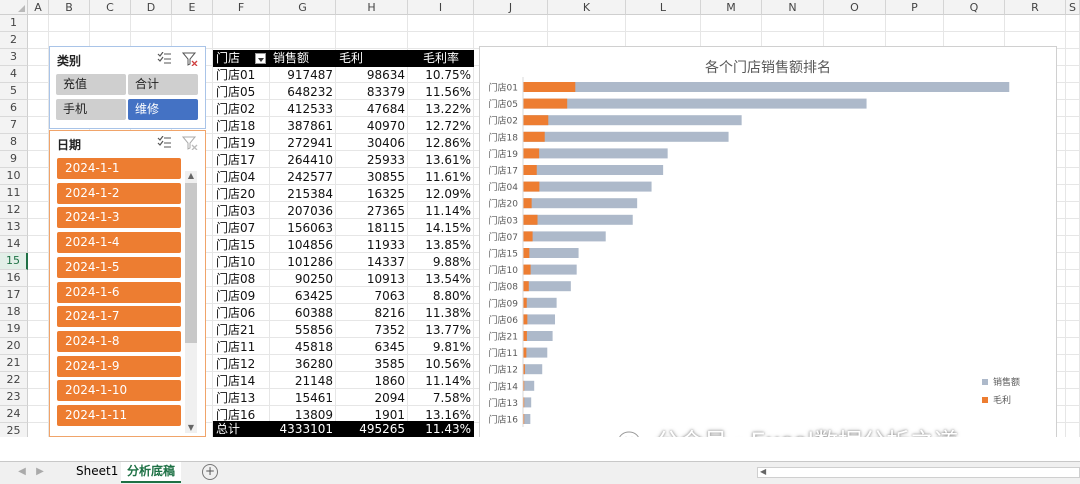 This screenshot has height=484, width=1080. Describe the element at coordinates (303, 364) in the screenshot. I see `pivot-cell-sales: 36280` at that location.